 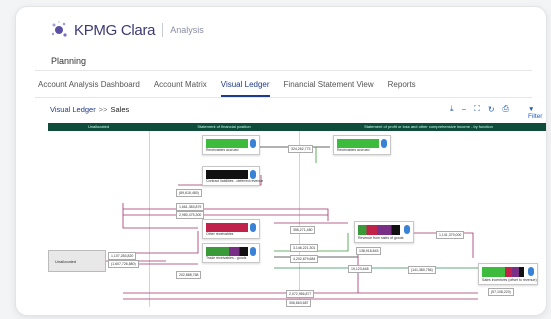 I want to click on filter-button: ▼ Filter, so click(x=537, y=113).